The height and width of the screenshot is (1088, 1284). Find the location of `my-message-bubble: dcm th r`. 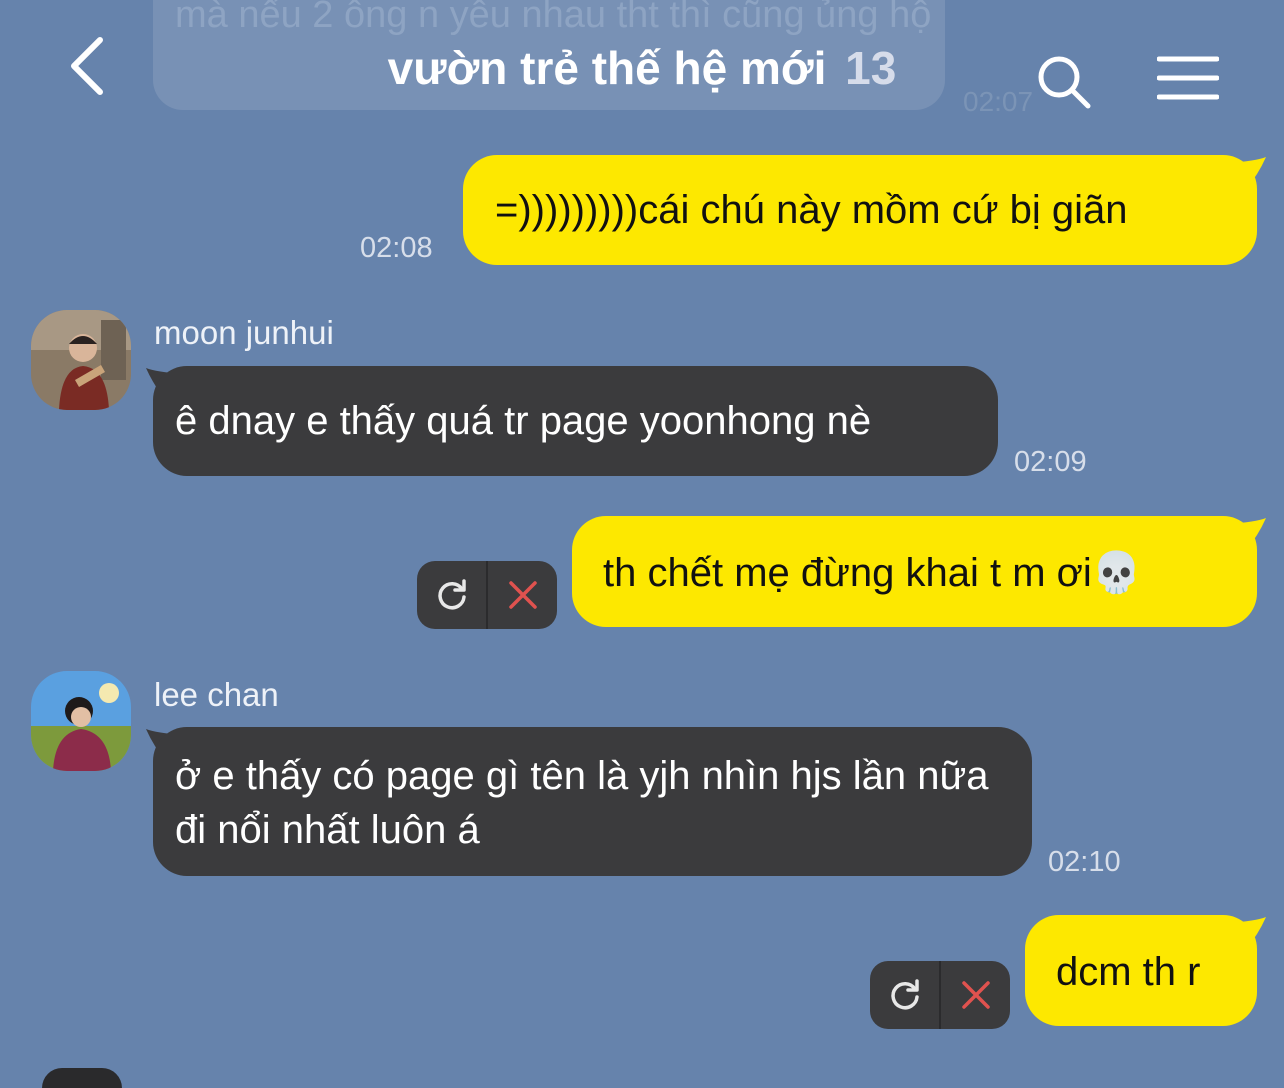

my-message-bubble: dcm th r is located at coordinates (1141, 970).